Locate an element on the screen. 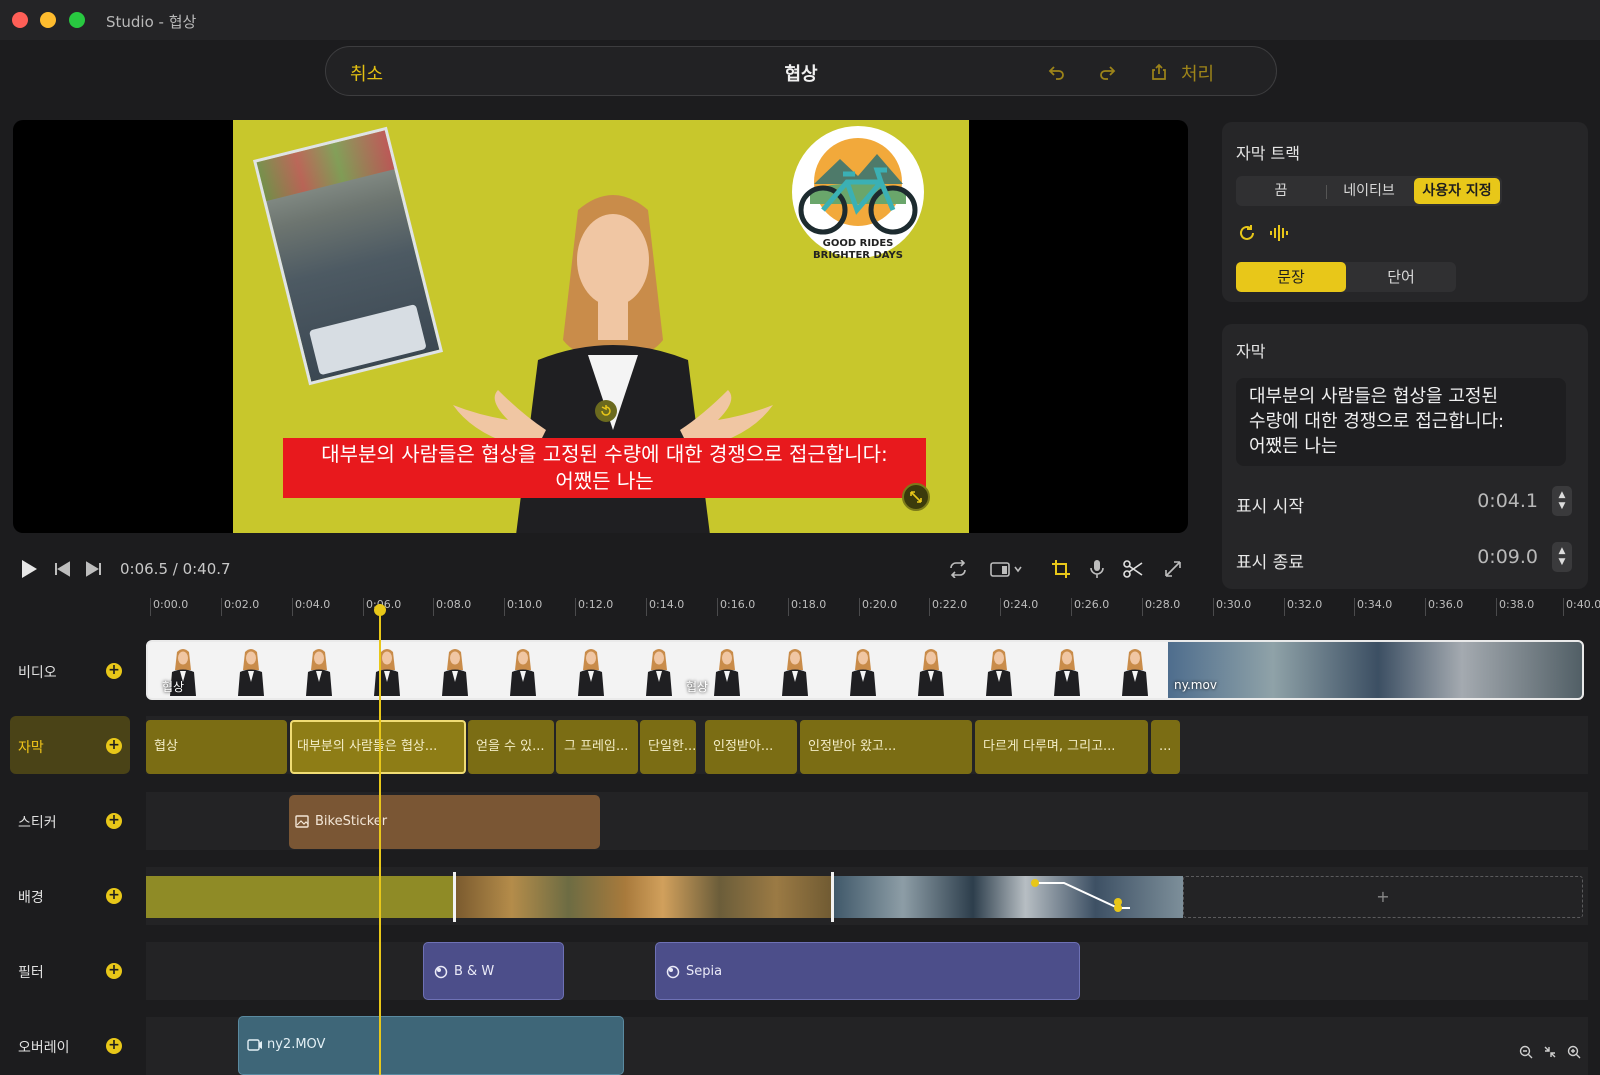  ruler-tick: 0:30.0 is located at coordinates (1232, 607).